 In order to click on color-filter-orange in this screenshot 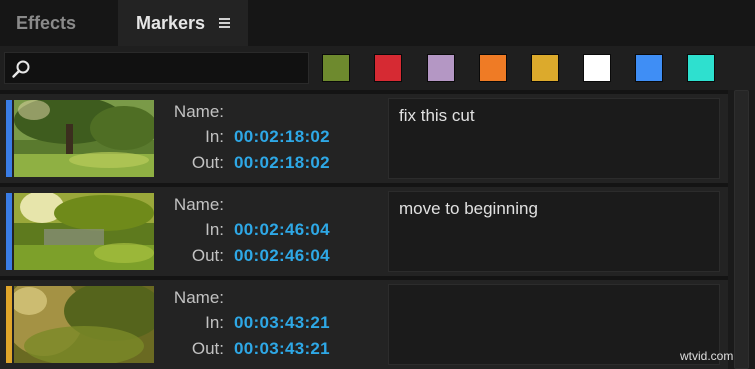, I will do `click(493, 68)`.